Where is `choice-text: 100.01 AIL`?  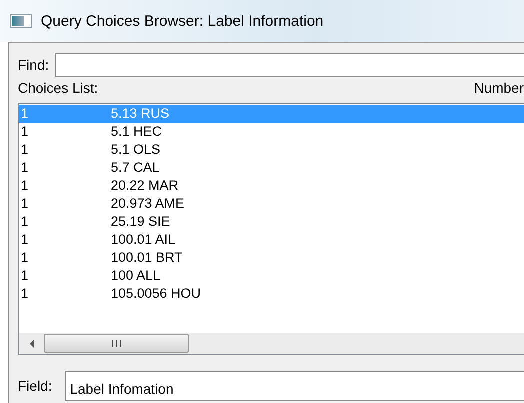 choice-text: 100.01 AIL is located at coordinates (143, 240).